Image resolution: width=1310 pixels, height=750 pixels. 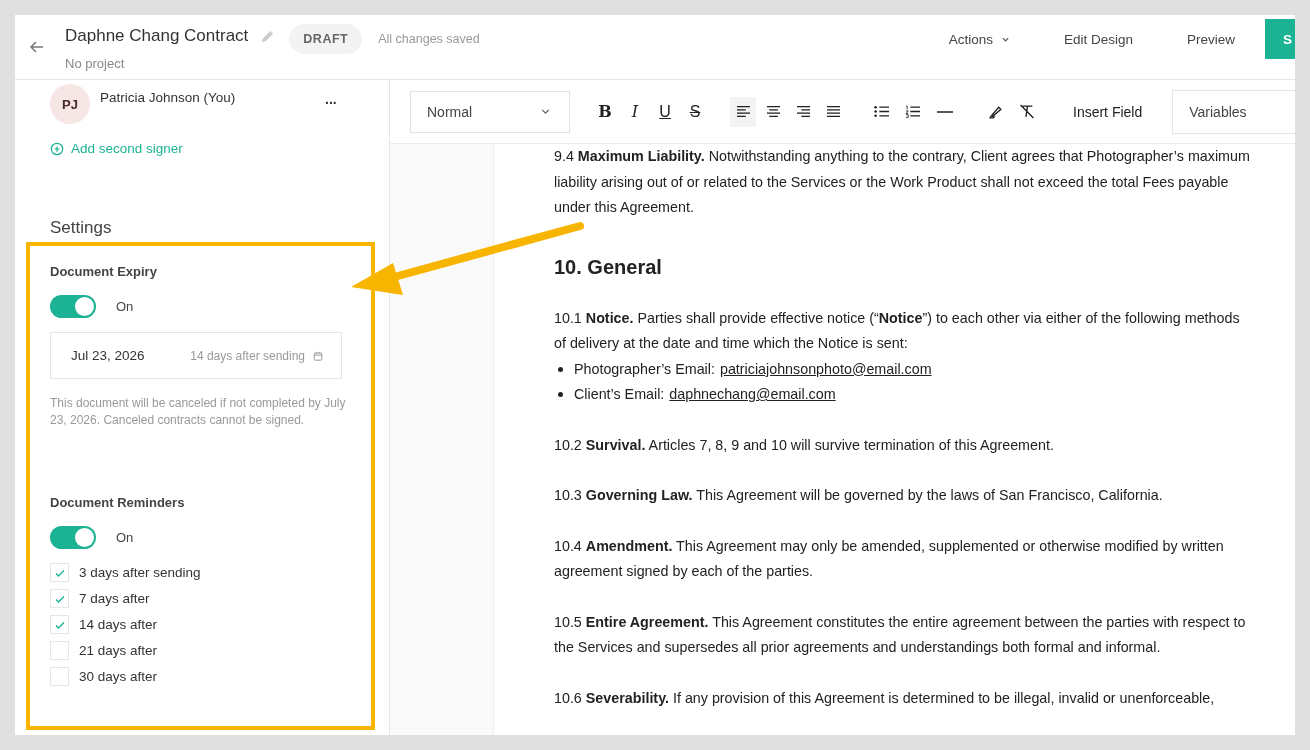 I want to click on align-button, so click(x=743, y=111).